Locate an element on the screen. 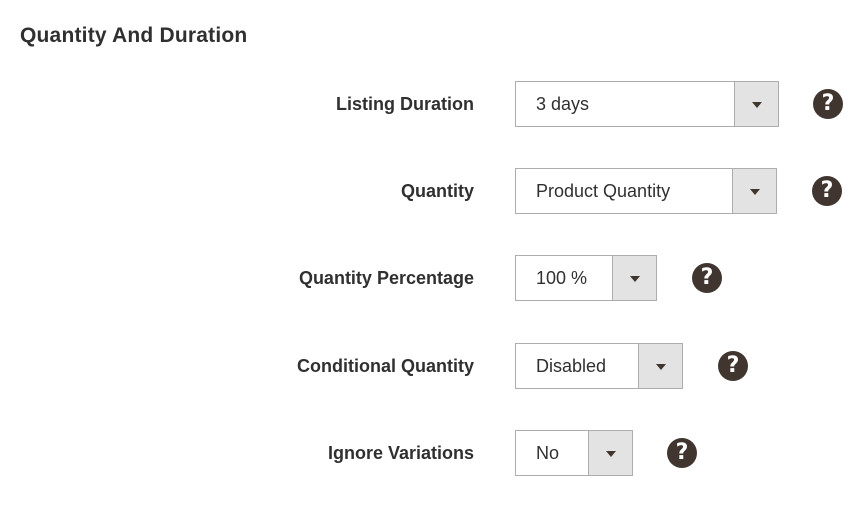  field-row-quantity: Quantity Product Quantity ? is located at coordinates (429, 191).